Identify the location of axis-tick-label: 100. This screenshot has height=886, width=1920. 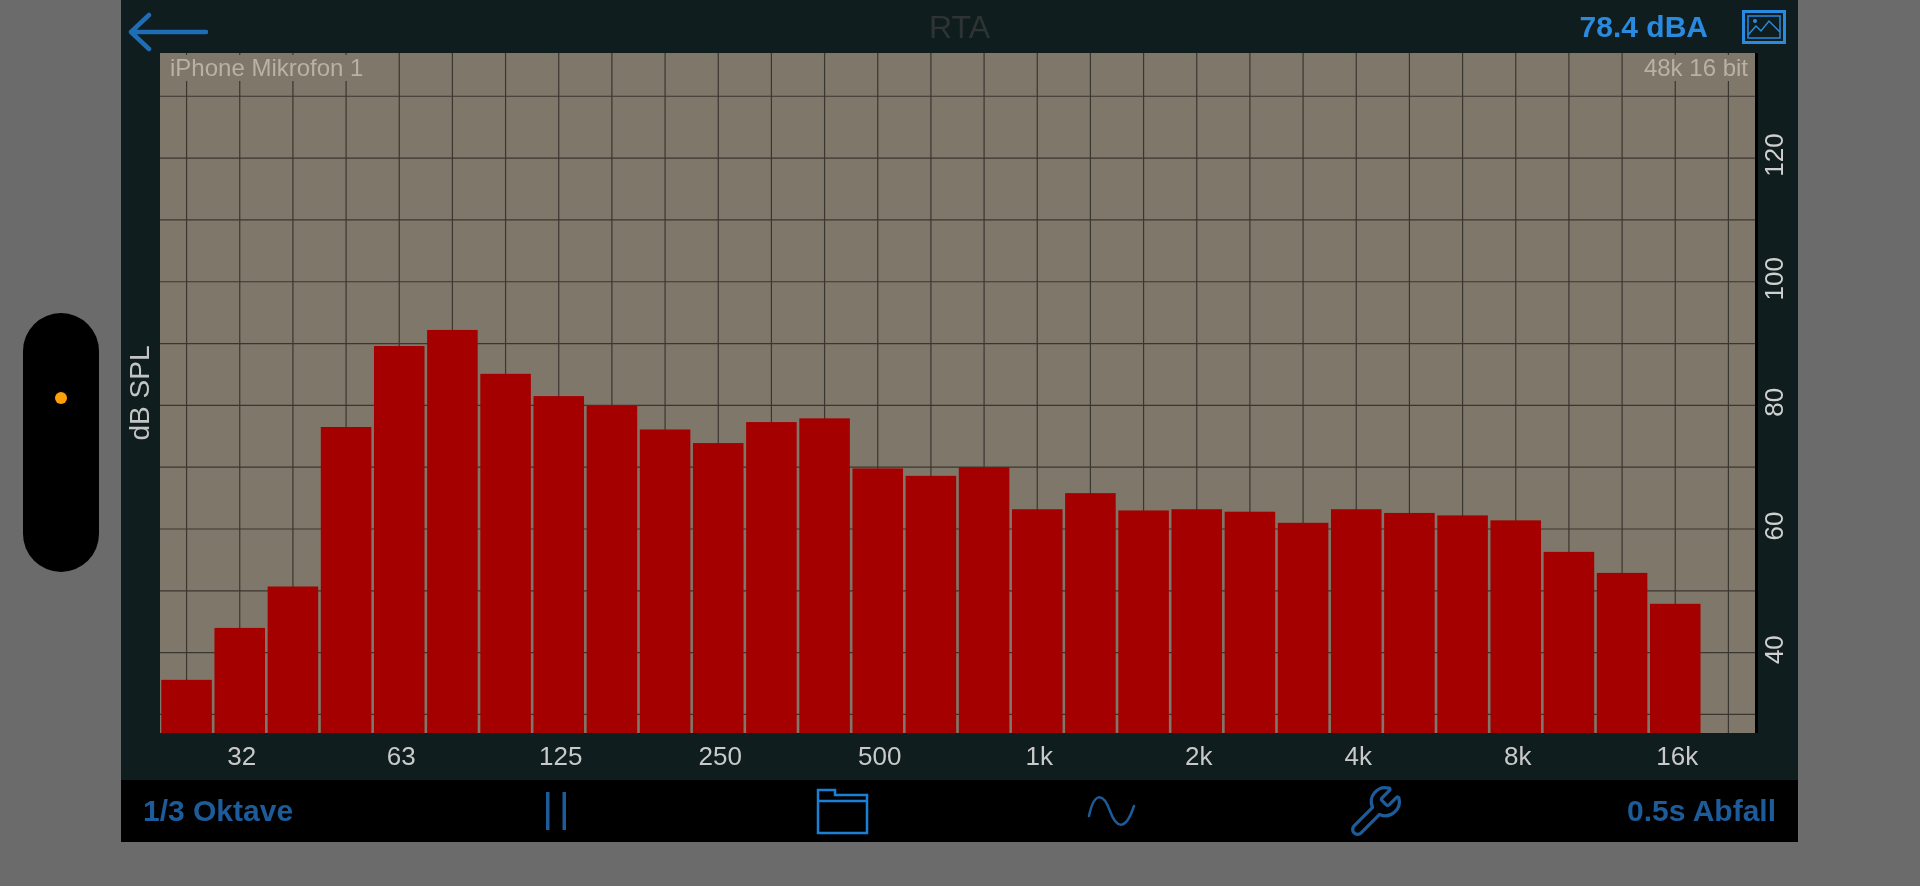
(1774, 279).